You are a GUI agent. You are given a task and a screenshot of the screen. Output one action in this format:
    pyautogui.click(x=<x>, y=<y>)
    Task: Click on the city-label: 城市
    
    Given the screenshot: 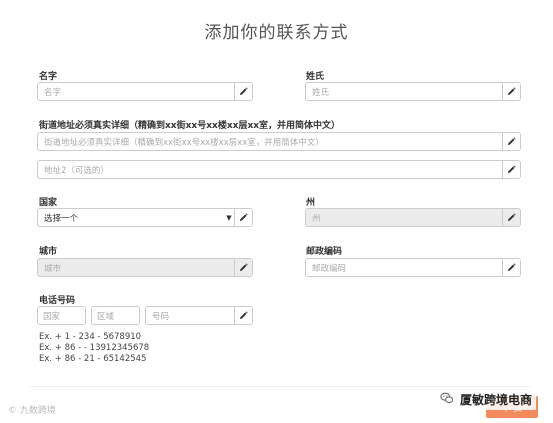 What is the action you would take?
    pyautogui.click(x=48, y=252)
    